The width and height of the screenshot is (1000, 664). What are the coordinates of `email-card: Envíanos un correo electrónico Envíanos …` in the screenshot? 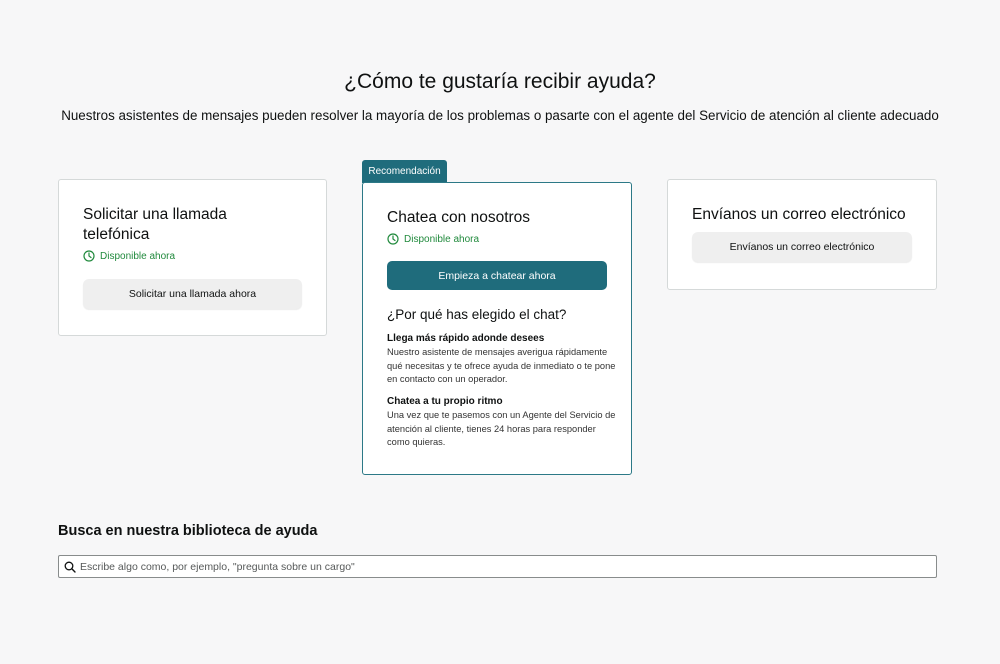 It's located at (802, 234).